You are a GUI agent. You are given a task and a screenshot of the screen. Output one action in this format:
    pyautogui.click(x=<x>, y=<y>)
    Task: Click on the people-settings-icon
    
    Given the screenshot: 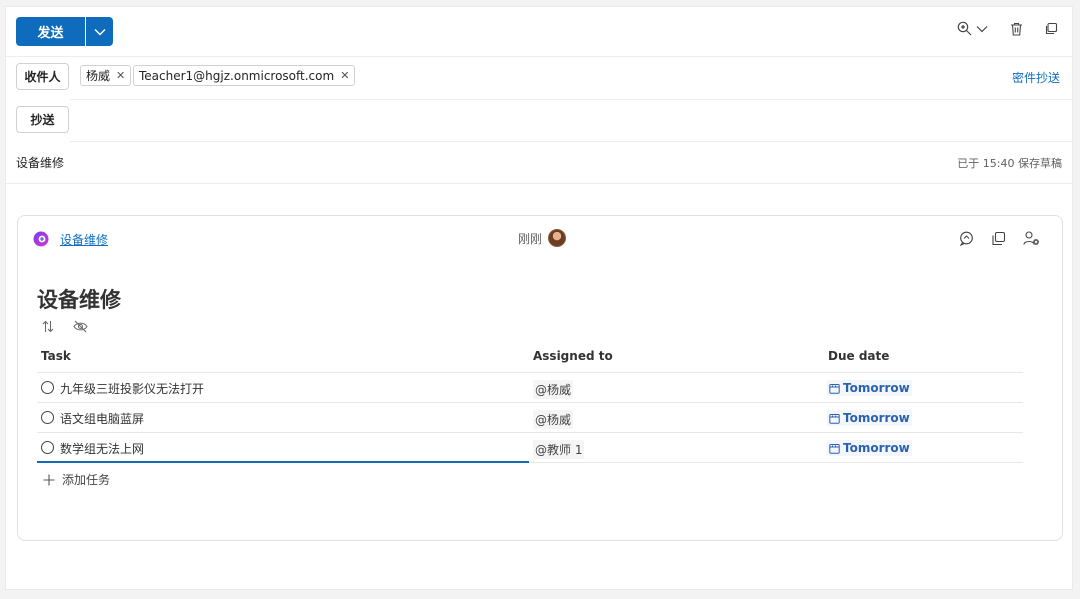 What is the action you would take?
    pyautogui.click(x=1031, y=238)
    